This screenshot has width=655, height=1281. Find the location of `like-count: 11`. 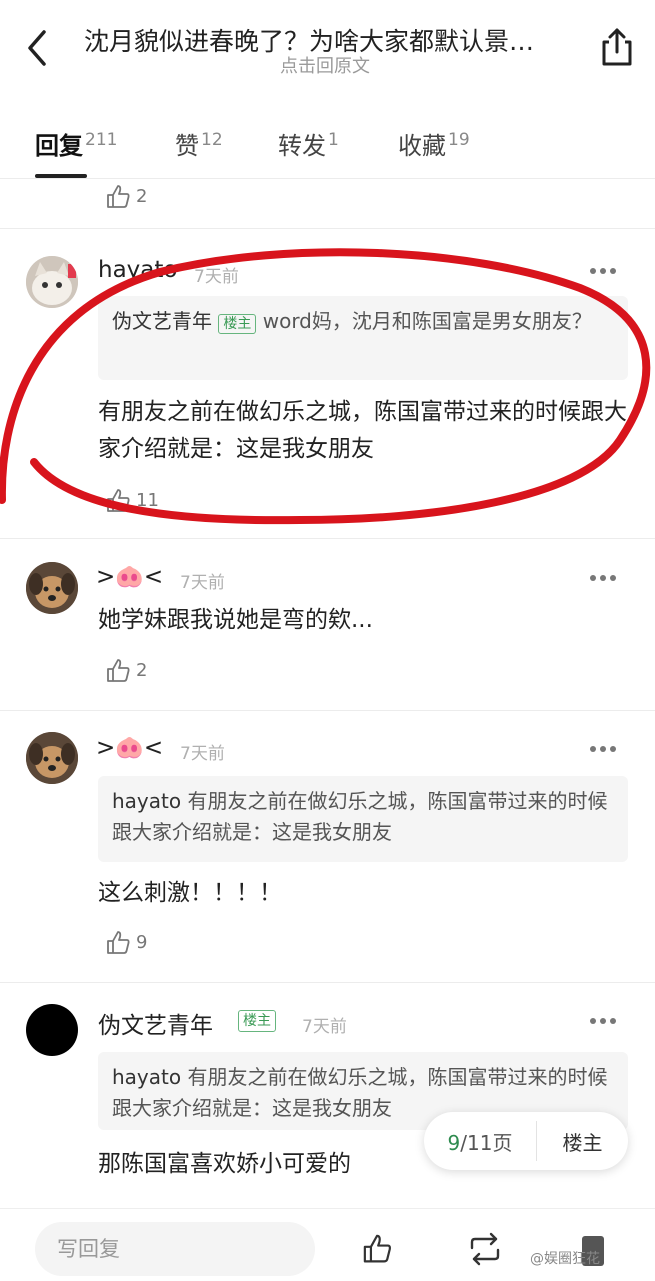

like-count: 11 is located at coordinates (147, 500).